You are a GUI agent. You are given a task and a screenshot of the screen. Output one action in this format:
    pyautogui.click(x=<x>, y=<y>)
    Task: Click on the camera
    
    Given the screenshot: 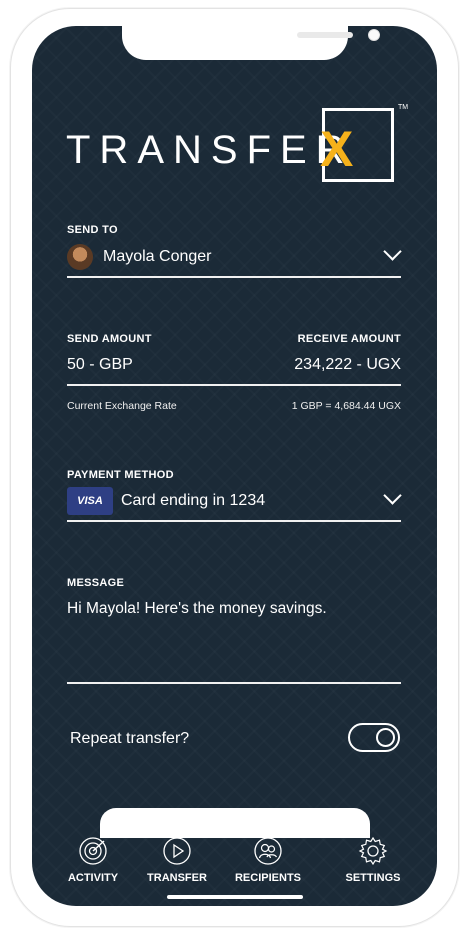 What is the action you would take?
    pyautogui.click(x=374, y=35)
    